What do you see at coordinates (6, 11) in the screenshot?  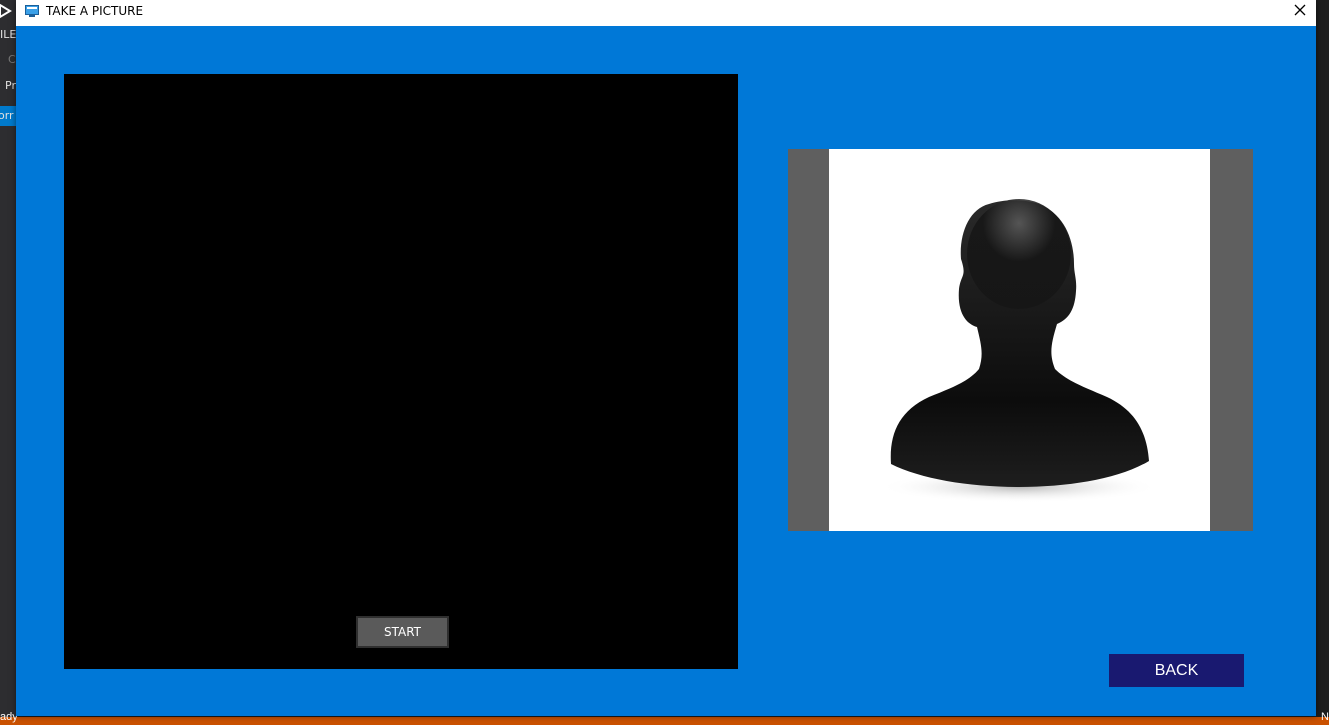 I see `visual-studio-logo-icon` at bounding box center [6, 11].